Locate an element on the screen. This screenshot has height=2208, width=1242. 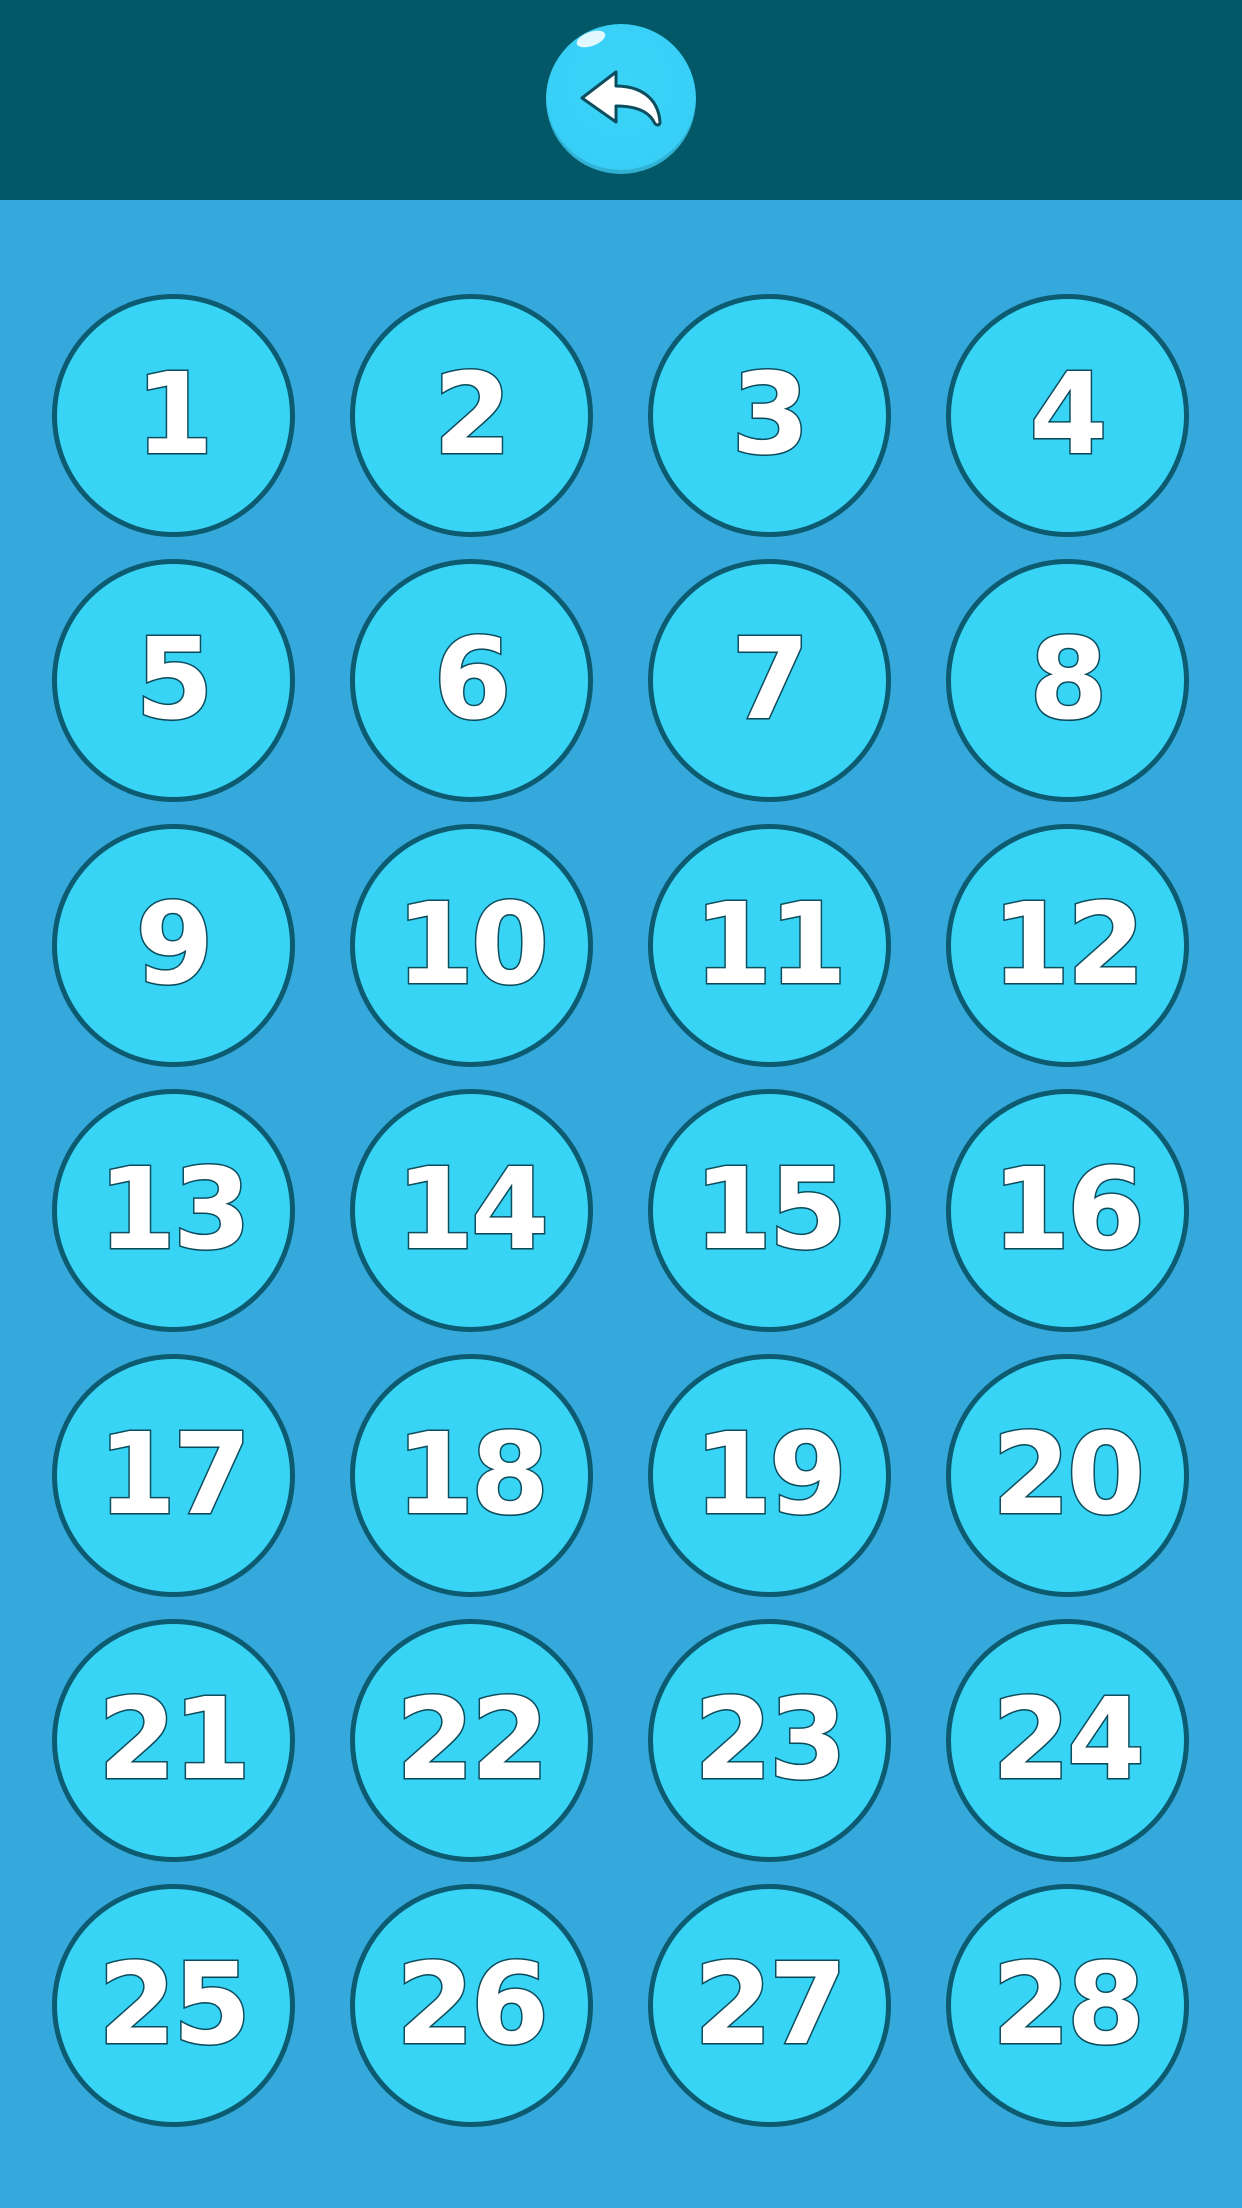
level-button-15: 15 is located at coordinates (769, 1210).